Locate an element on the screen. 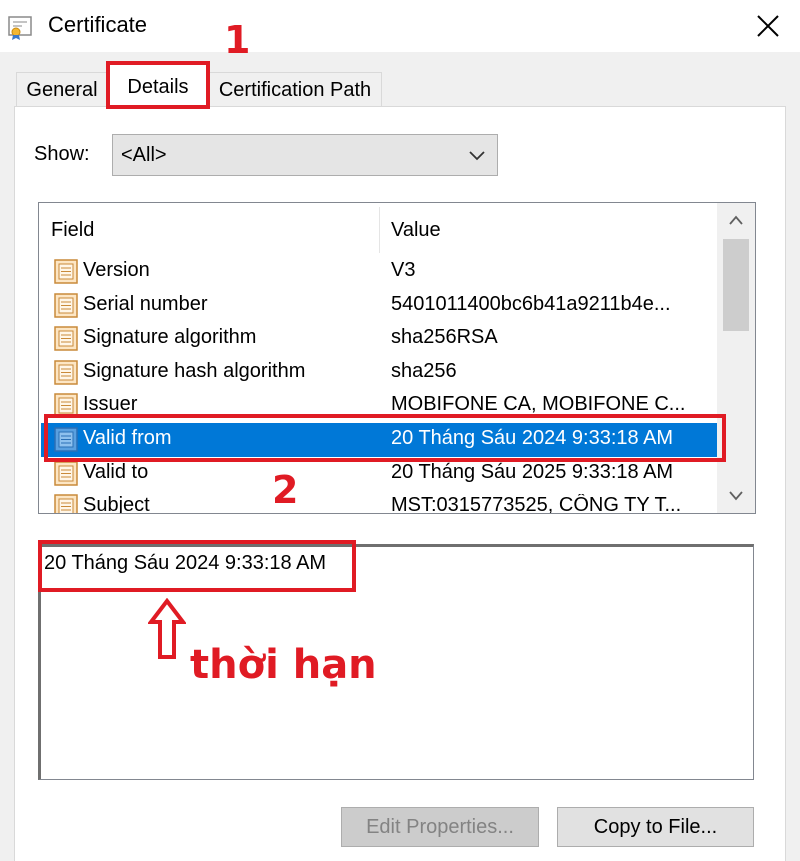  annotation-label: thời hạn is located at coordinates (283, 665).